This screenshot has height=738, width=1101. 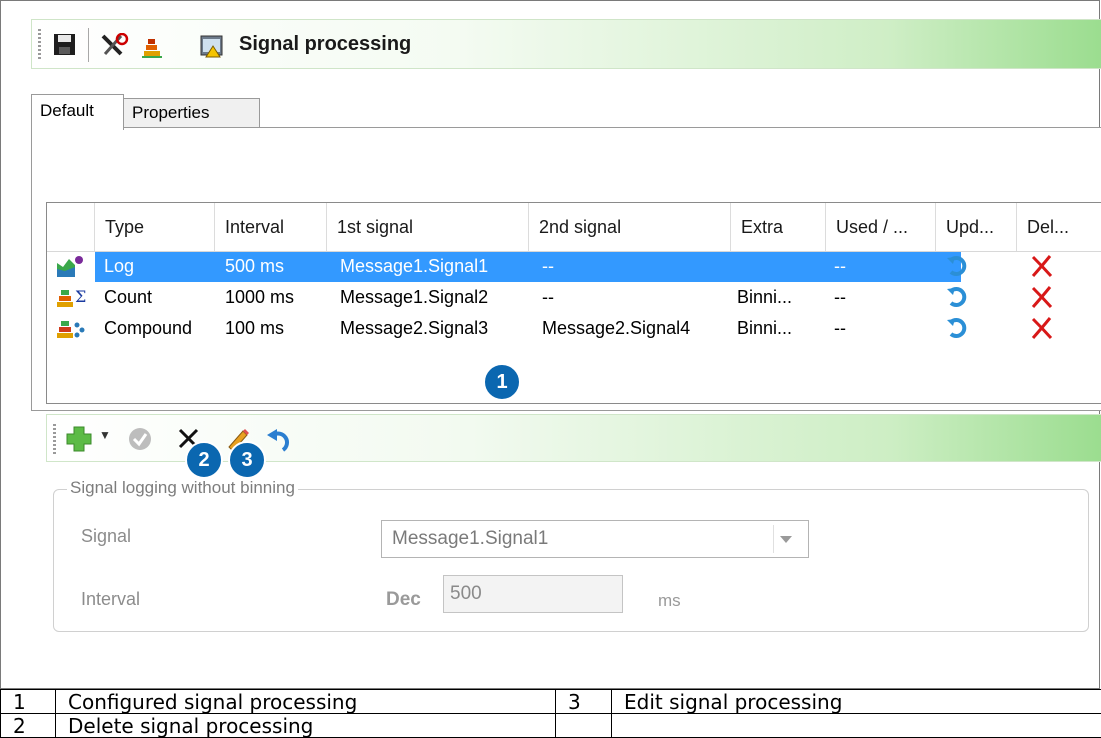 I want to click on legend-number: 3, so click(x=583, y=701).